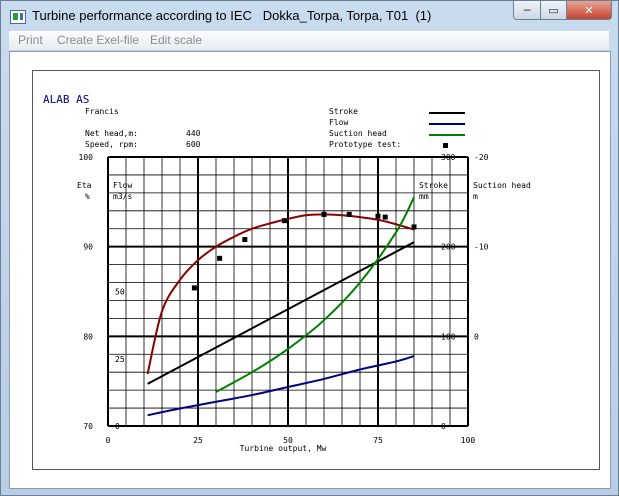  I want to click on x-tick-label: 25, so click(198, 440).